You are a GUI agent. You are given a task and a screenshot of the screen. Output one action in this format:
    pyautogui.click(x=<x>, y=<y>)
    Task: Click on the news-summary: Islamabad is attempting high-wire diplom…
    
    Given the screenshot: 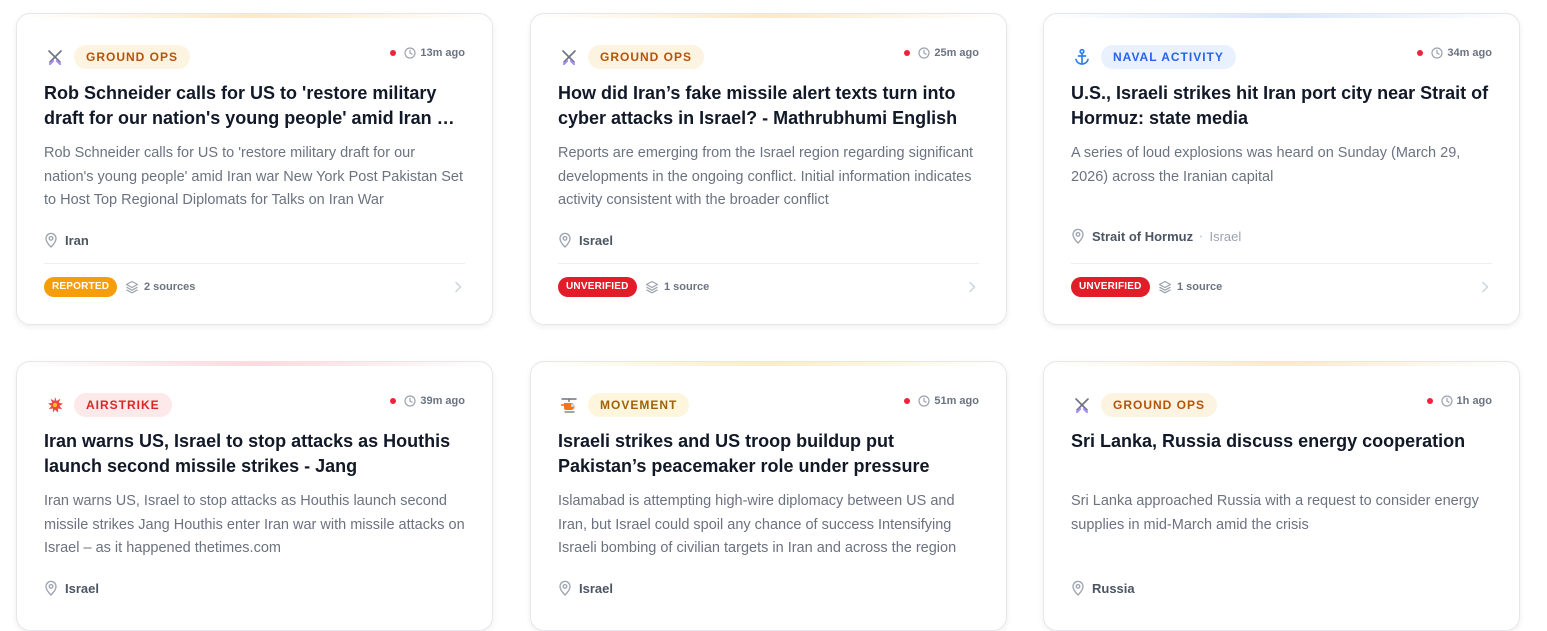 What is the action you would take?
    pyautogui.click(x=757, y=524)
    